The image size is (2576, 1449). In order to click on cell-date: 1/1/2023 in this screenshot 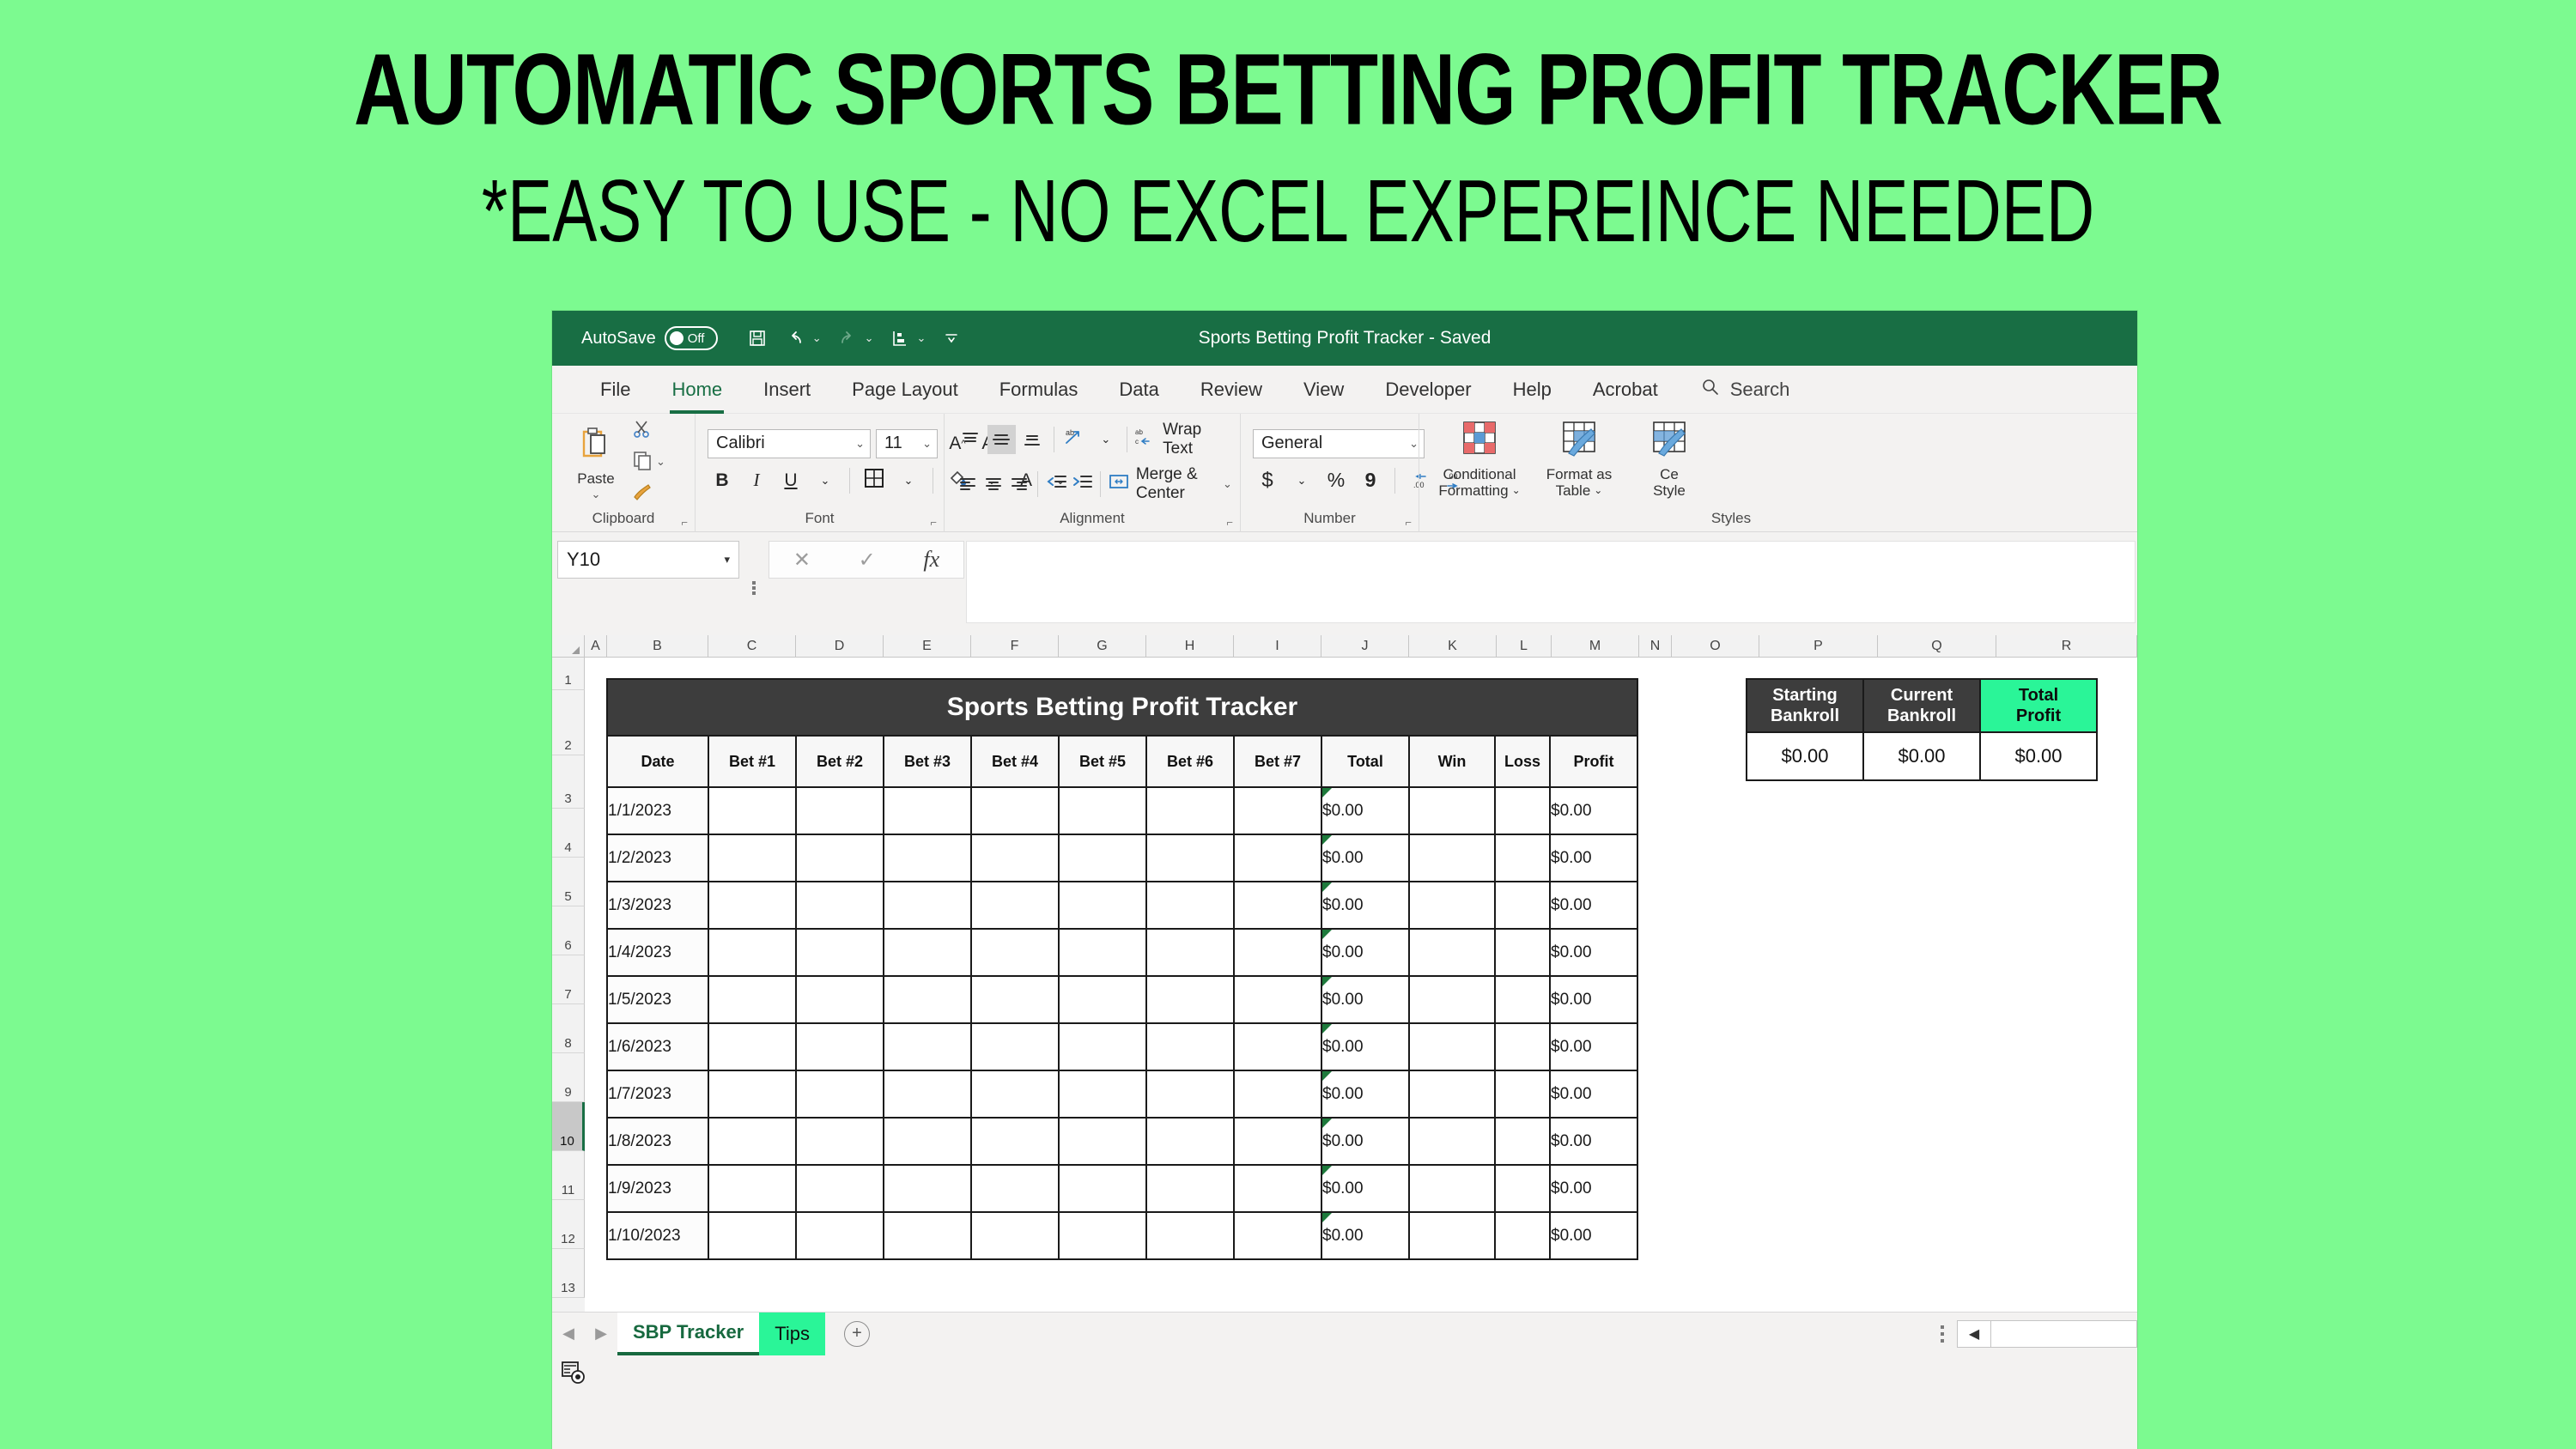, I will do `click(658, 810)`.